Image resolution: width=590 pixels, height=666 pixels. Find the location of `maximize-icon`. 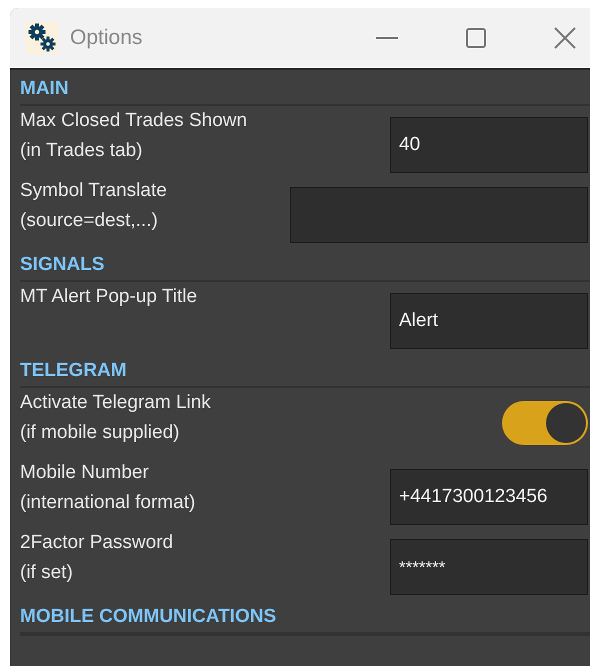

maximize-icon is located at coordinates (476, 38).